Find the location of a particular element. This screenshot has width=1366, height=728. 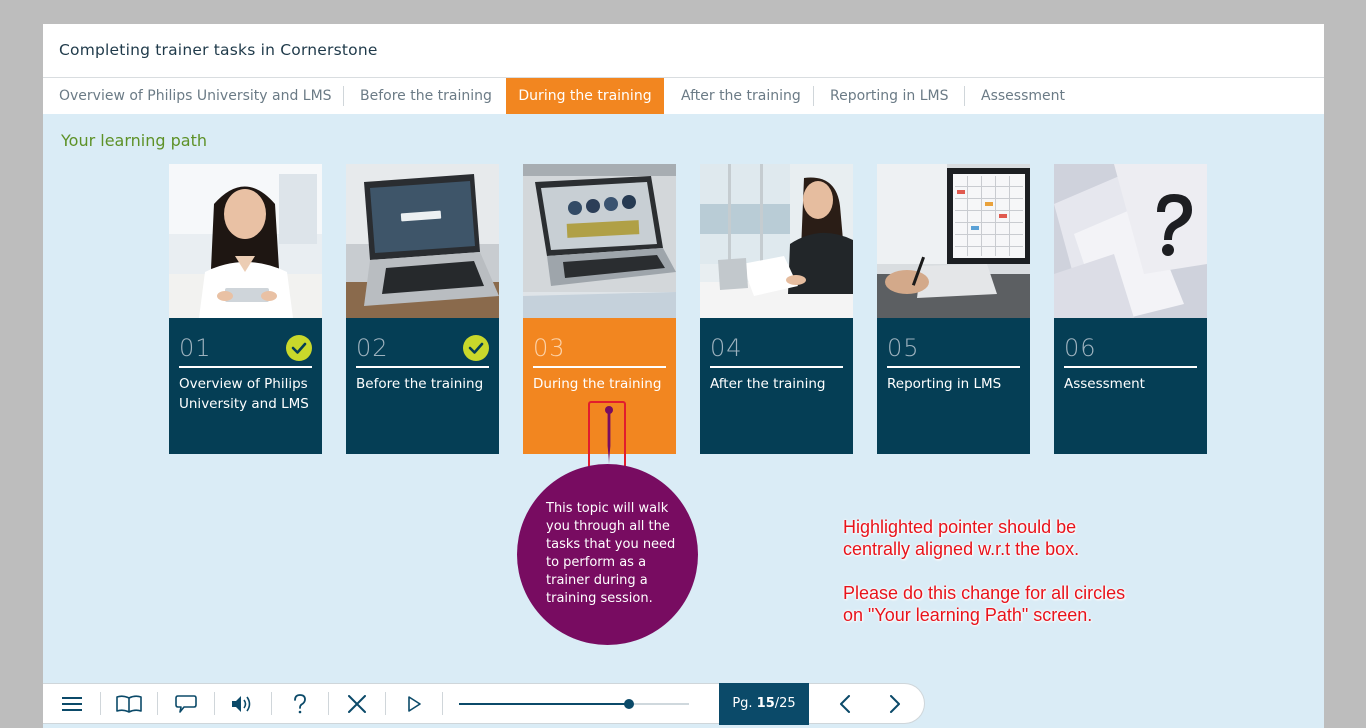

help-icon is located at coordinates (300, 703).